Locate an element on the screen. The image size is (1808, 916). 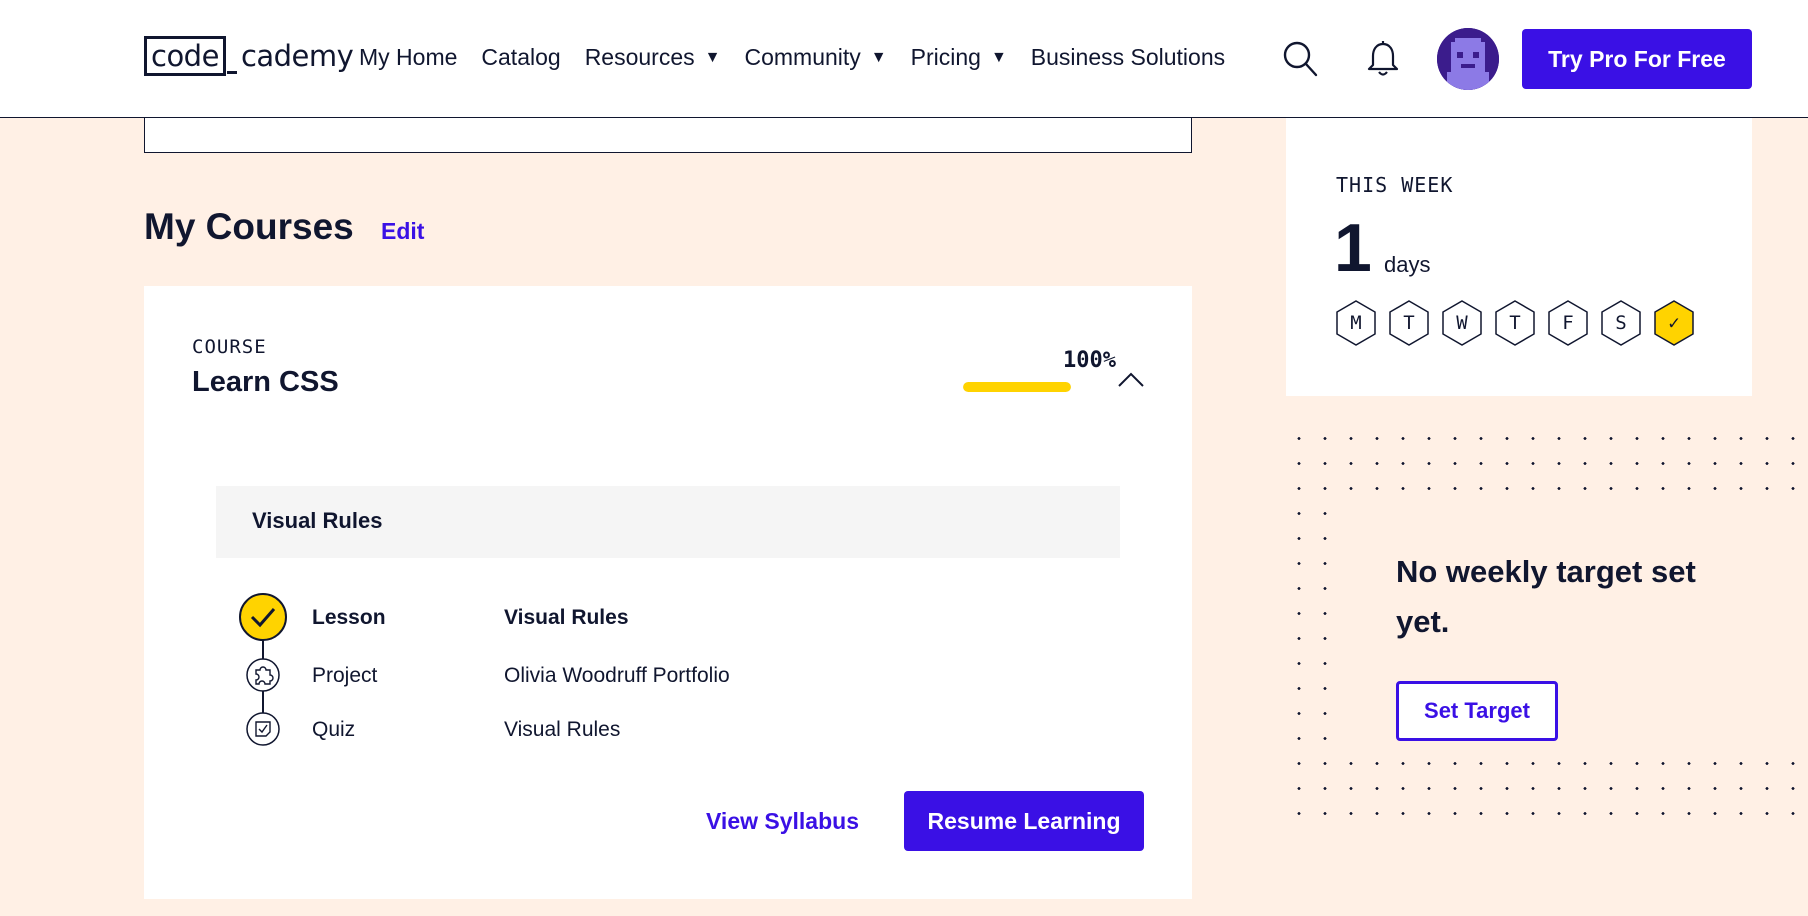
avatar is located at coordinates (1468, 59).